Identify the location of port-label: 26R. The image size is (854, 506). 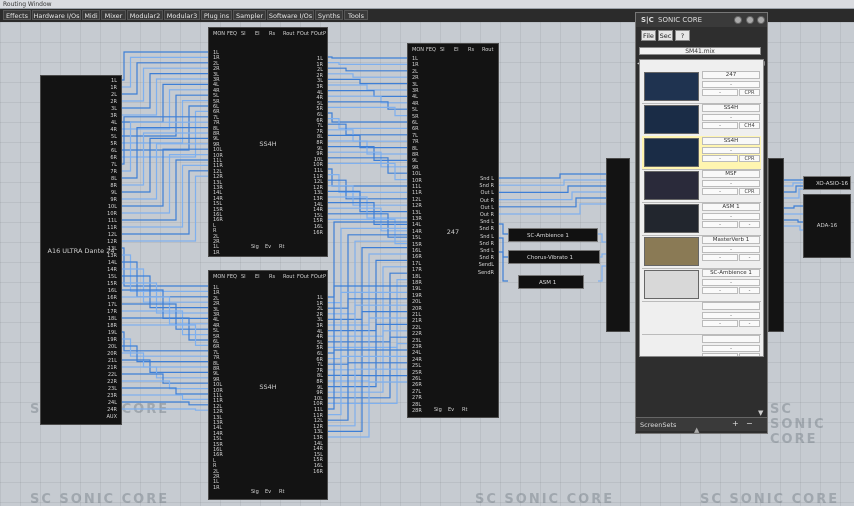
(417, 385).